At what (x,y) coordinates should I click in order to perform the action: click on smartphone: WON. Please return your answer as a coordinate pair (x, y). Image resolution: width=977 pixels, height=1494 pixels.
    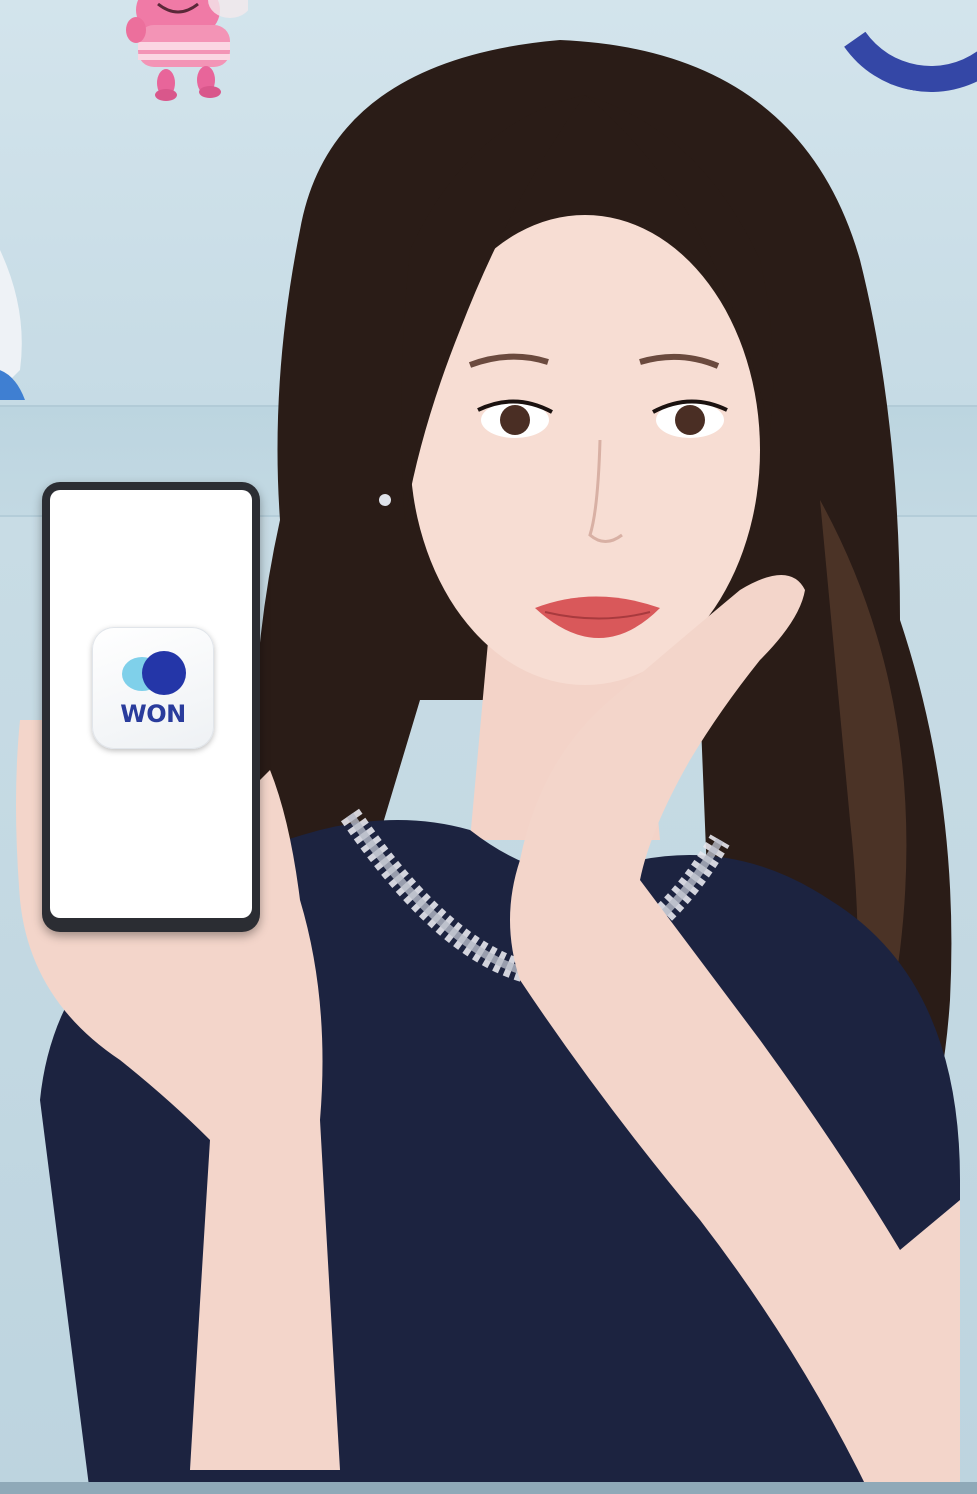
    Looking at the image, I should click on (151, 707).